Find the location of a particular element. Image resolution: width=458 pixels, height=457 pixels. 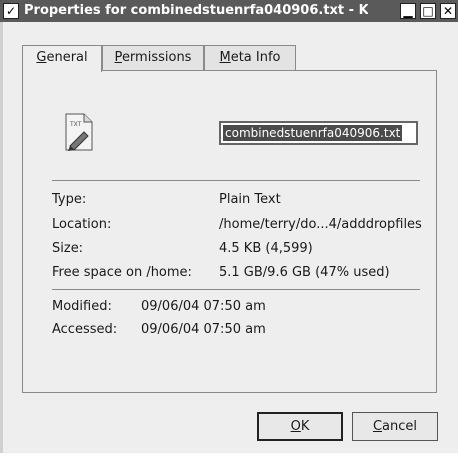

tab-meta-info-label: eta Info is located at coordinates (255, 57).